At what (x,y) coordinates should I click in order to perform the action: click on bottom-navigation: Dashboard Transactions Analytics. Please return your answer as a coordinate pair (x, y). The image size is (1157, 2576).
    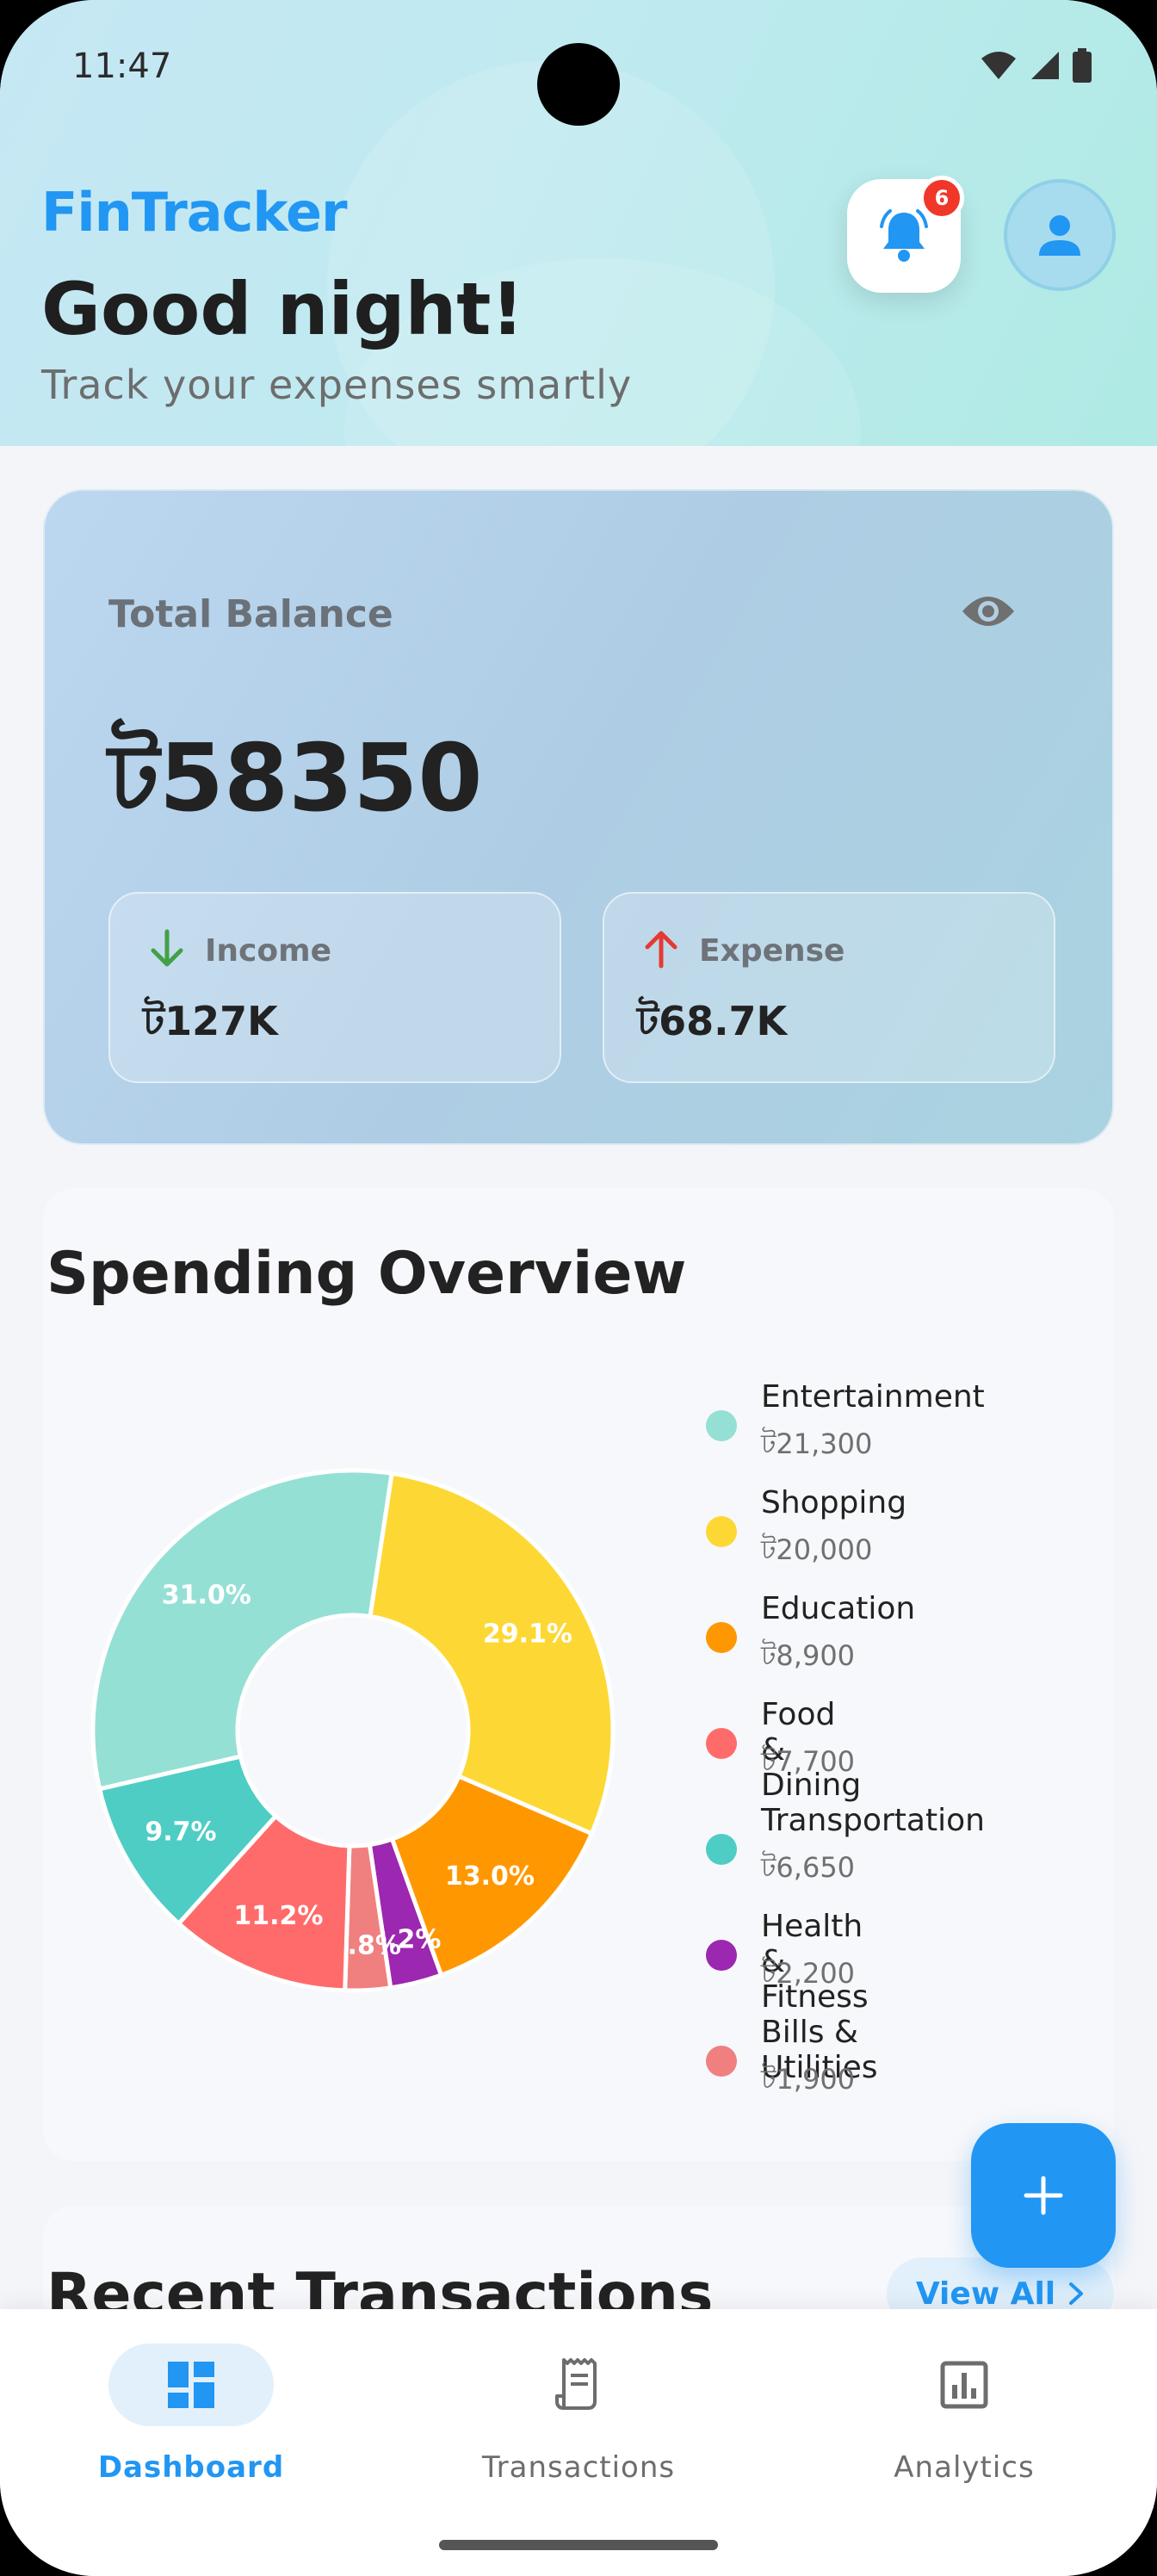
    Looking at the image, I should click on (579, 2442).